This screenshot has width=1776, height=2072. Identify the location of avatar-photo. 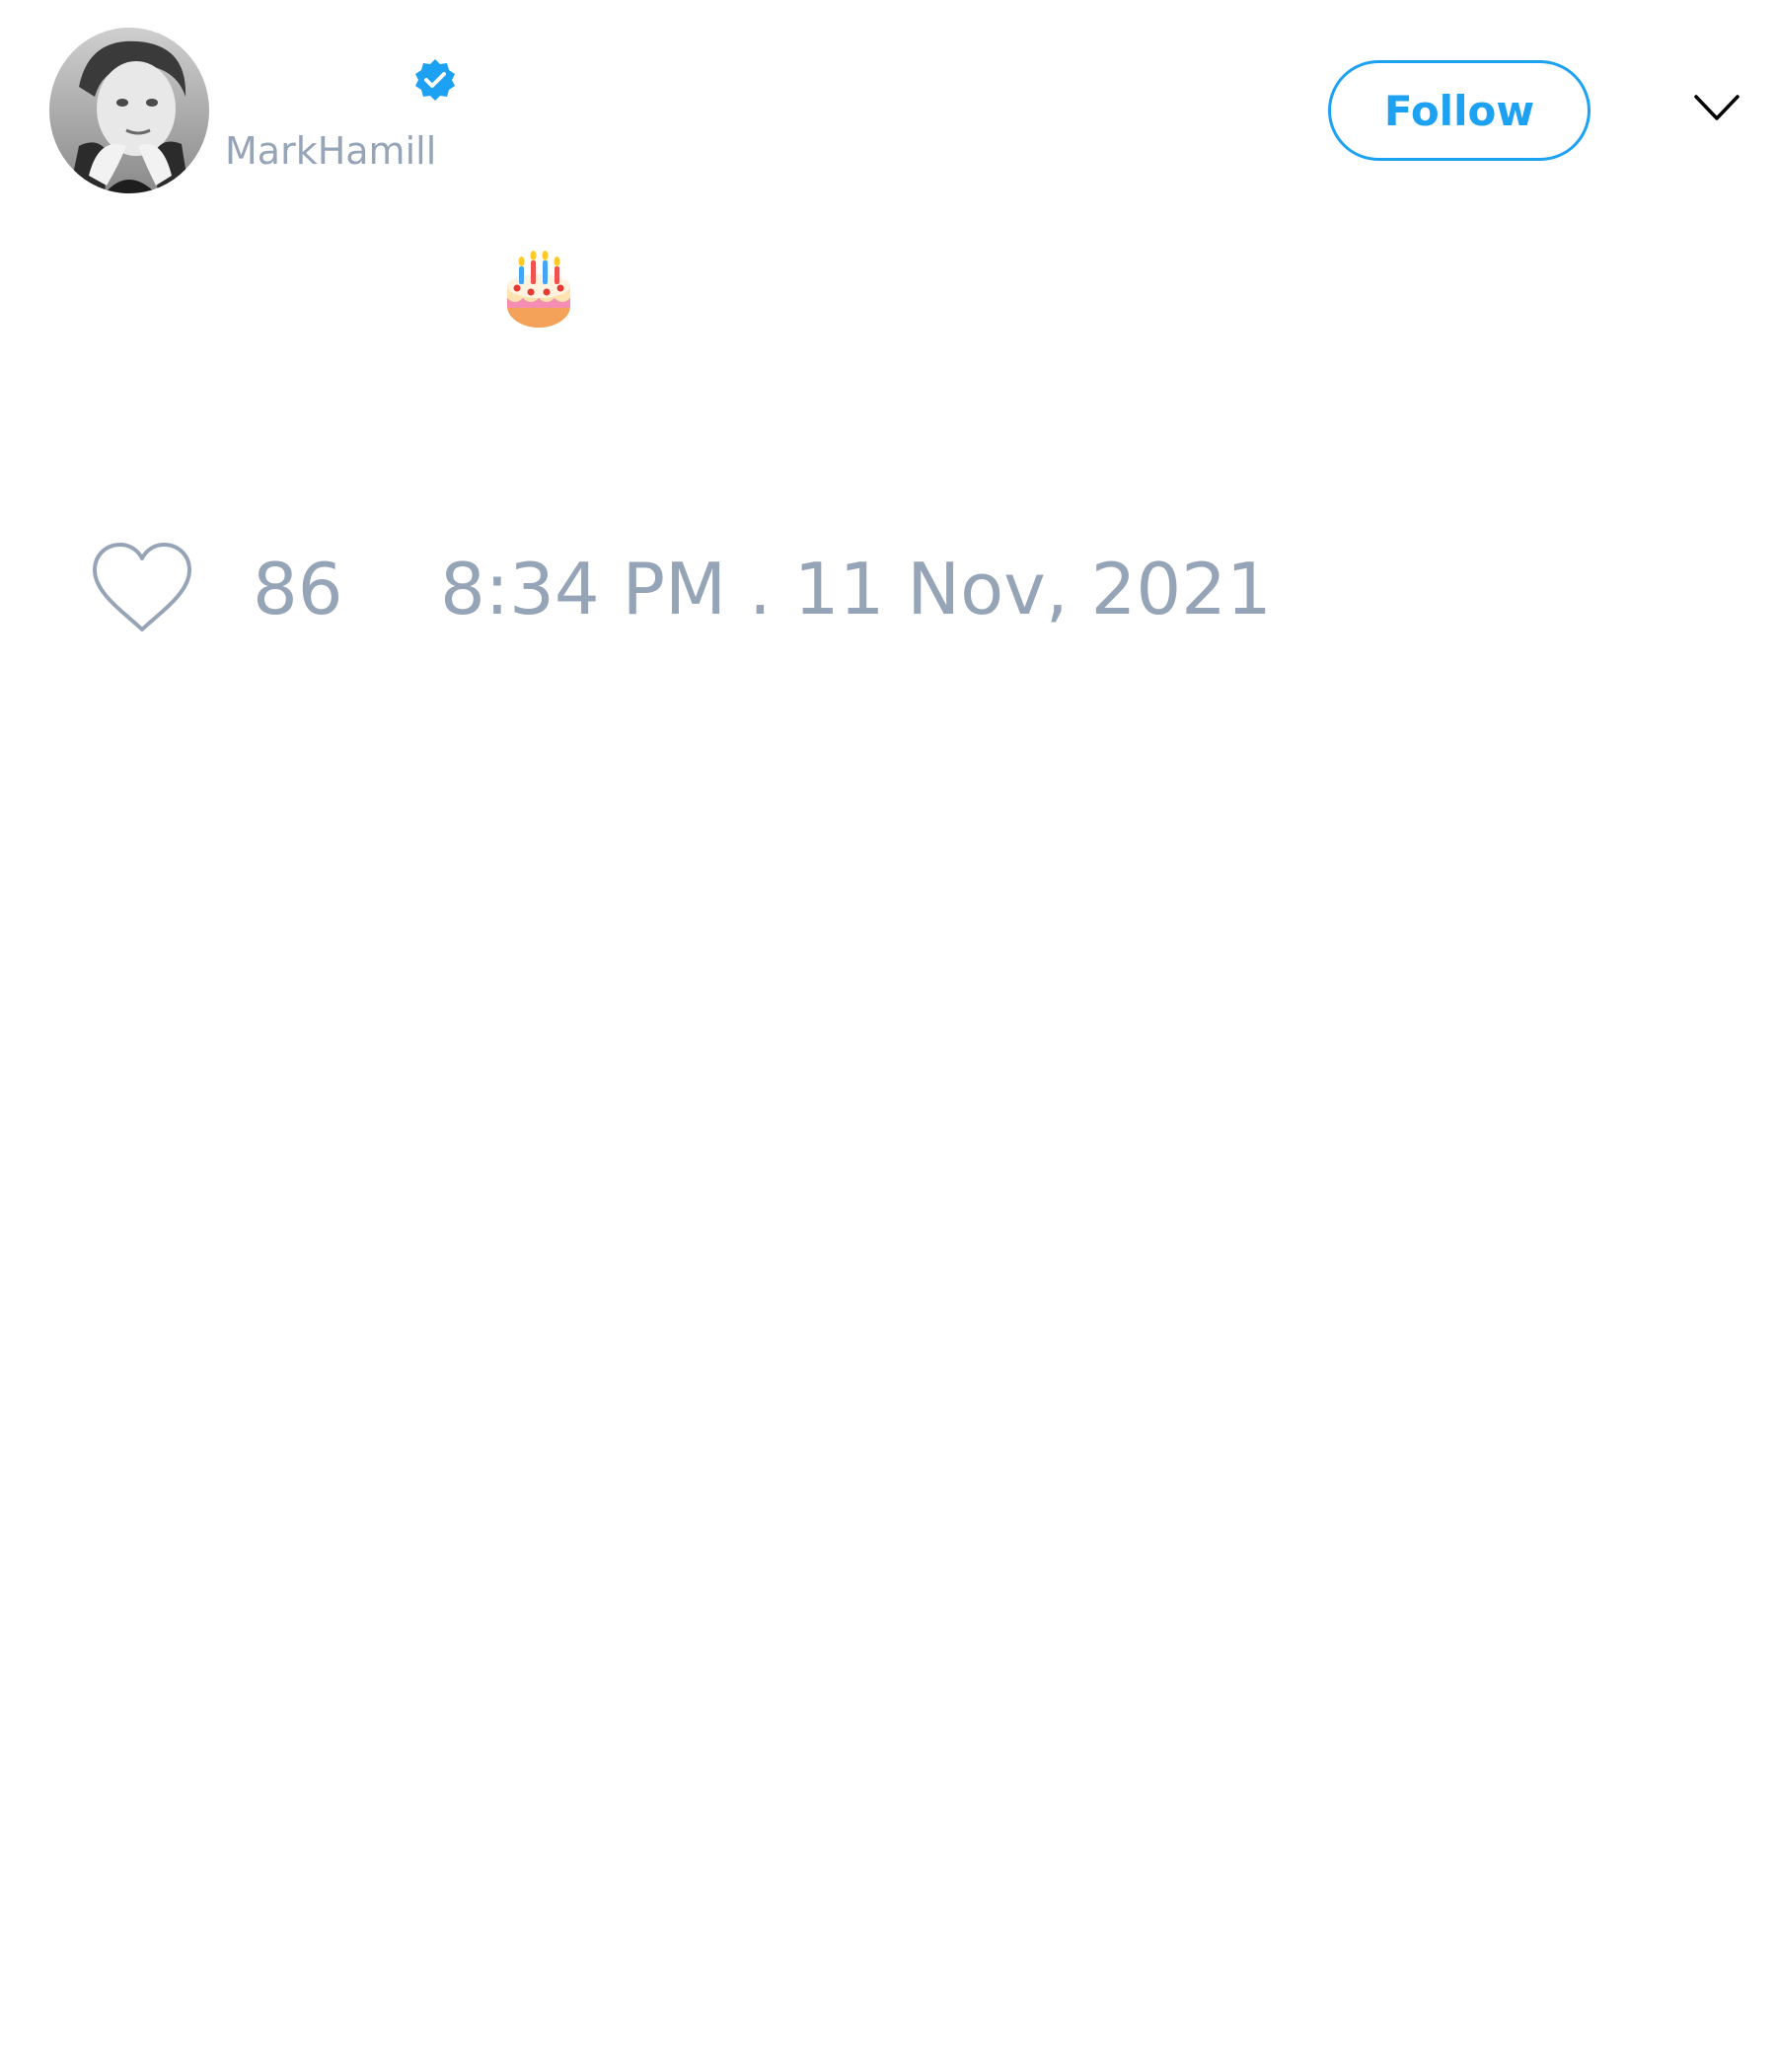
(129, 111).